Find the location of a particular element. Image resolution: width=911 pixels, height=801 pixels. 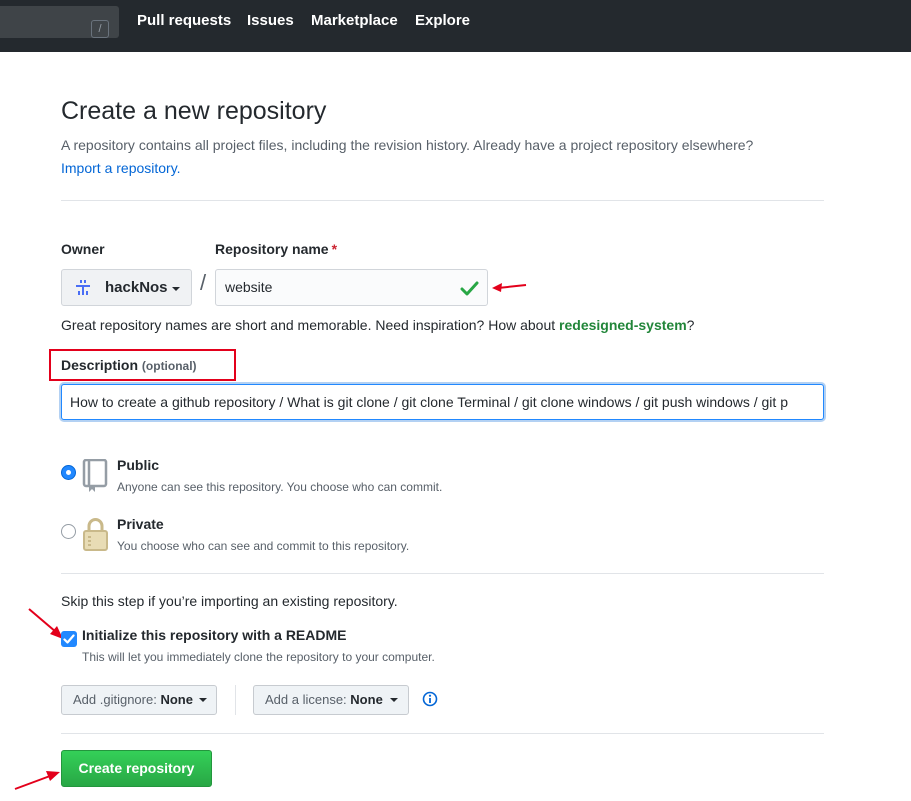

readme-checkbox is located at coordinates (69, 639).